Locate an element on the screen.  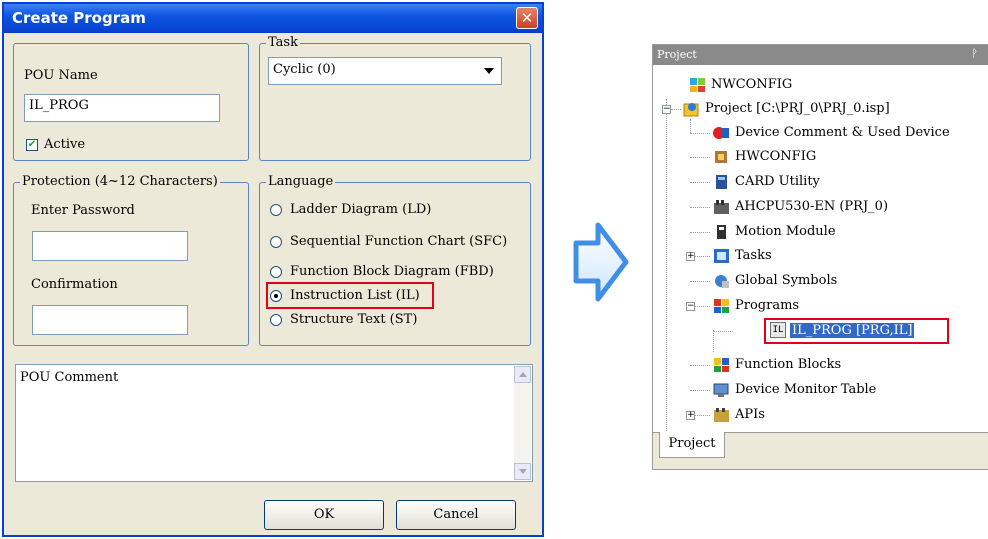
tree-node-label: NWCONFIG is located at coordinates (752, 84).